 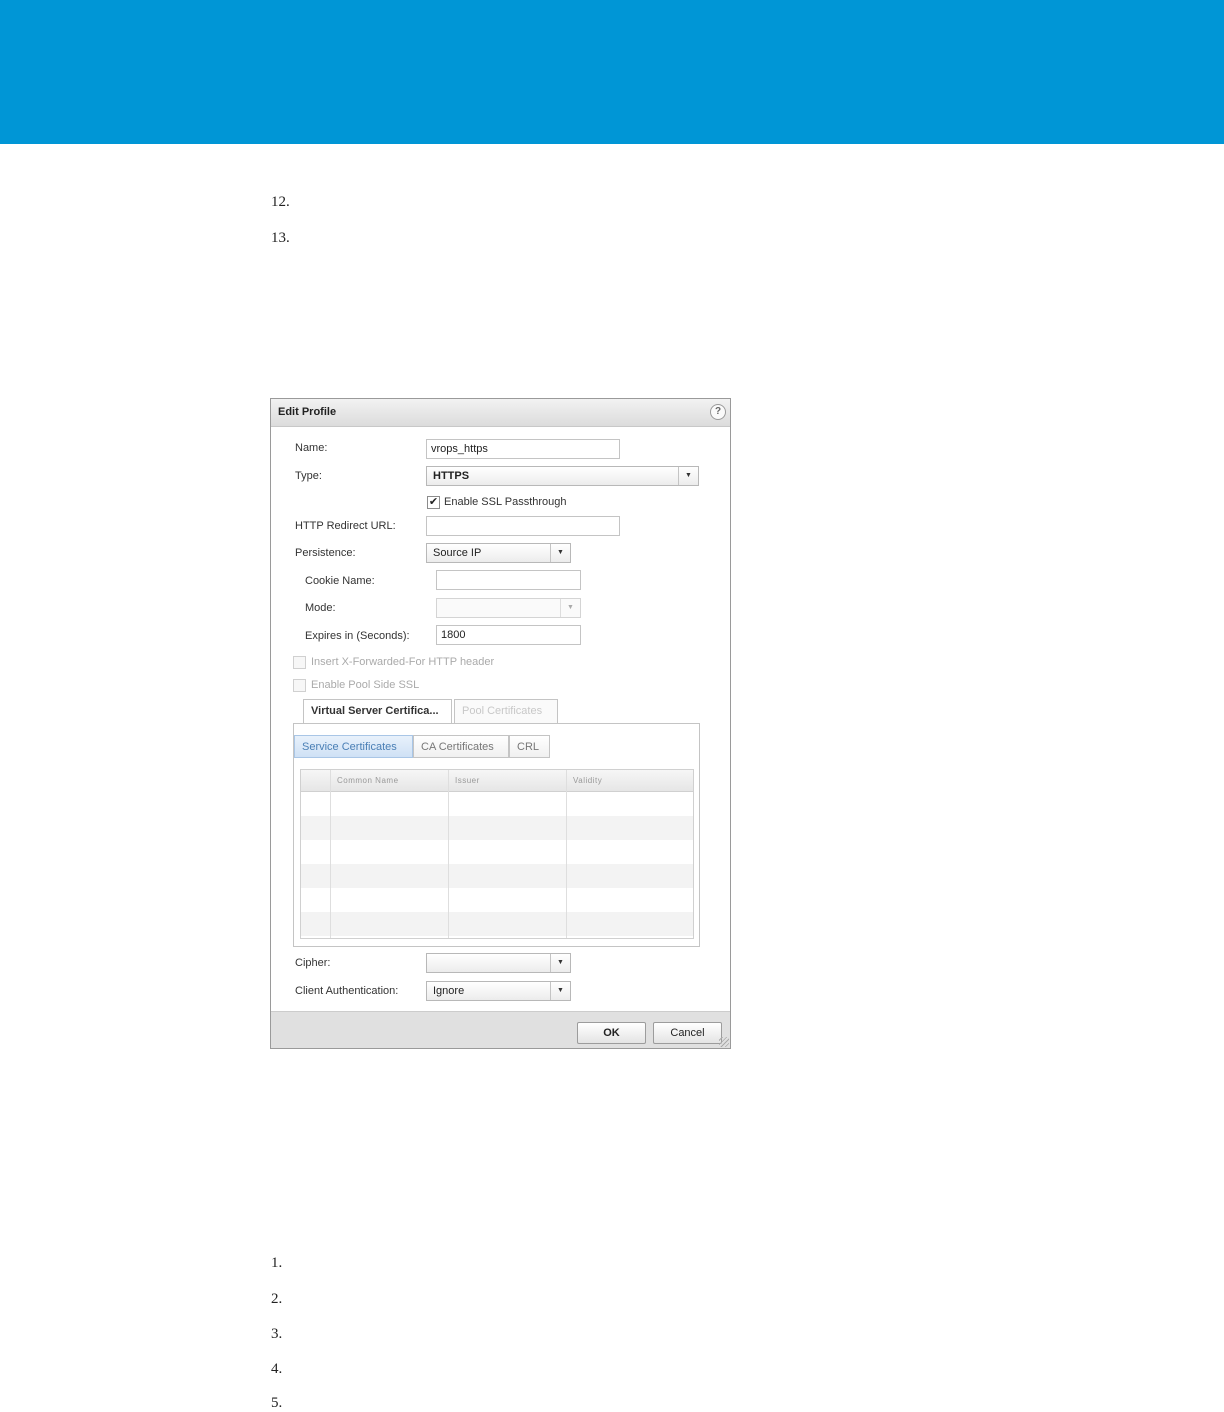 What do you see at coordinates (277, 1334) in the screenshot?
I see `step-number: 3.` at bounding box center [277, 1334].